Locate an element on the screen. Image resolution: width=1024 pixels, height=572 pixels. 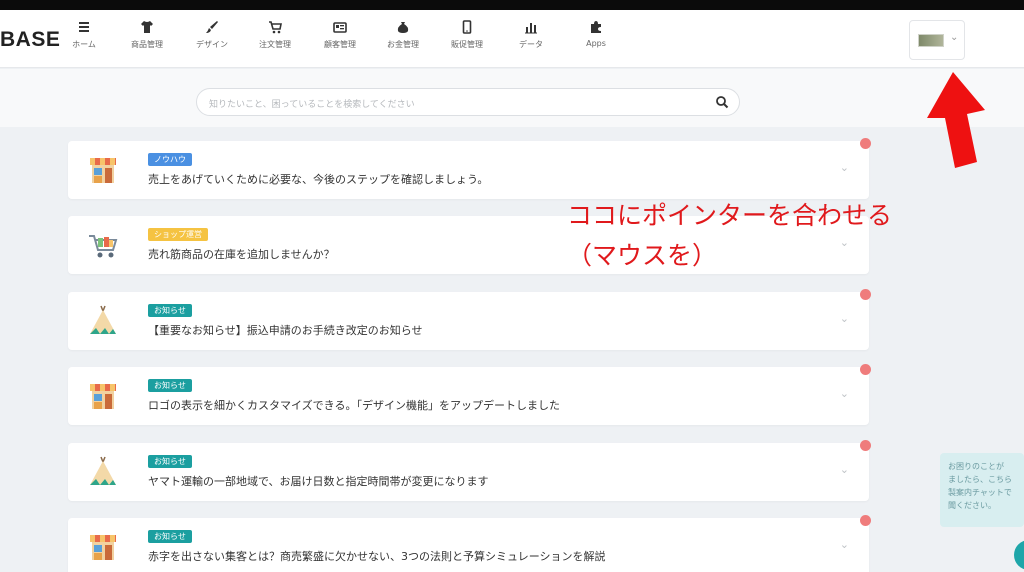
badge-knowhow: ノウハウ is located at coordinates (170, 159).